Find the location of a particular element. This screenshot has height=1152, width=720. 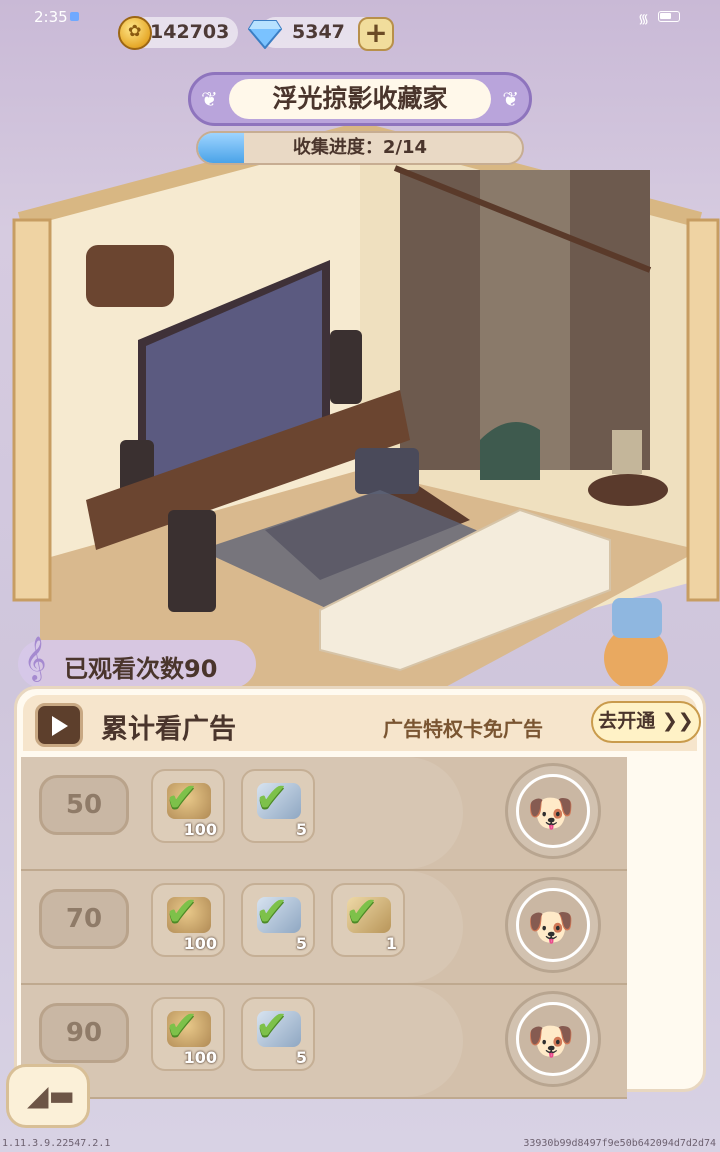

views-count-label: 已观看次数90 is located at coordinates (141, 669).